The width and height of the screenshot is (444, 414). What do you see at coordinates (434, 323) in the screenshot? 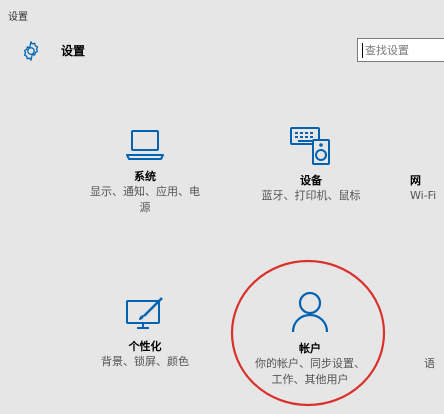
I see `tile-time-icon-placeholder` at bounding box center [434, 323].